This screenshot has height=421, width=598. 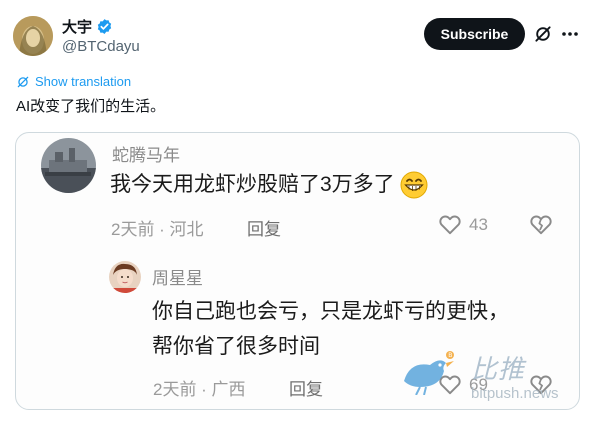 I want to click on subscribe-button: Subscribe, so click(x=474, y=34).